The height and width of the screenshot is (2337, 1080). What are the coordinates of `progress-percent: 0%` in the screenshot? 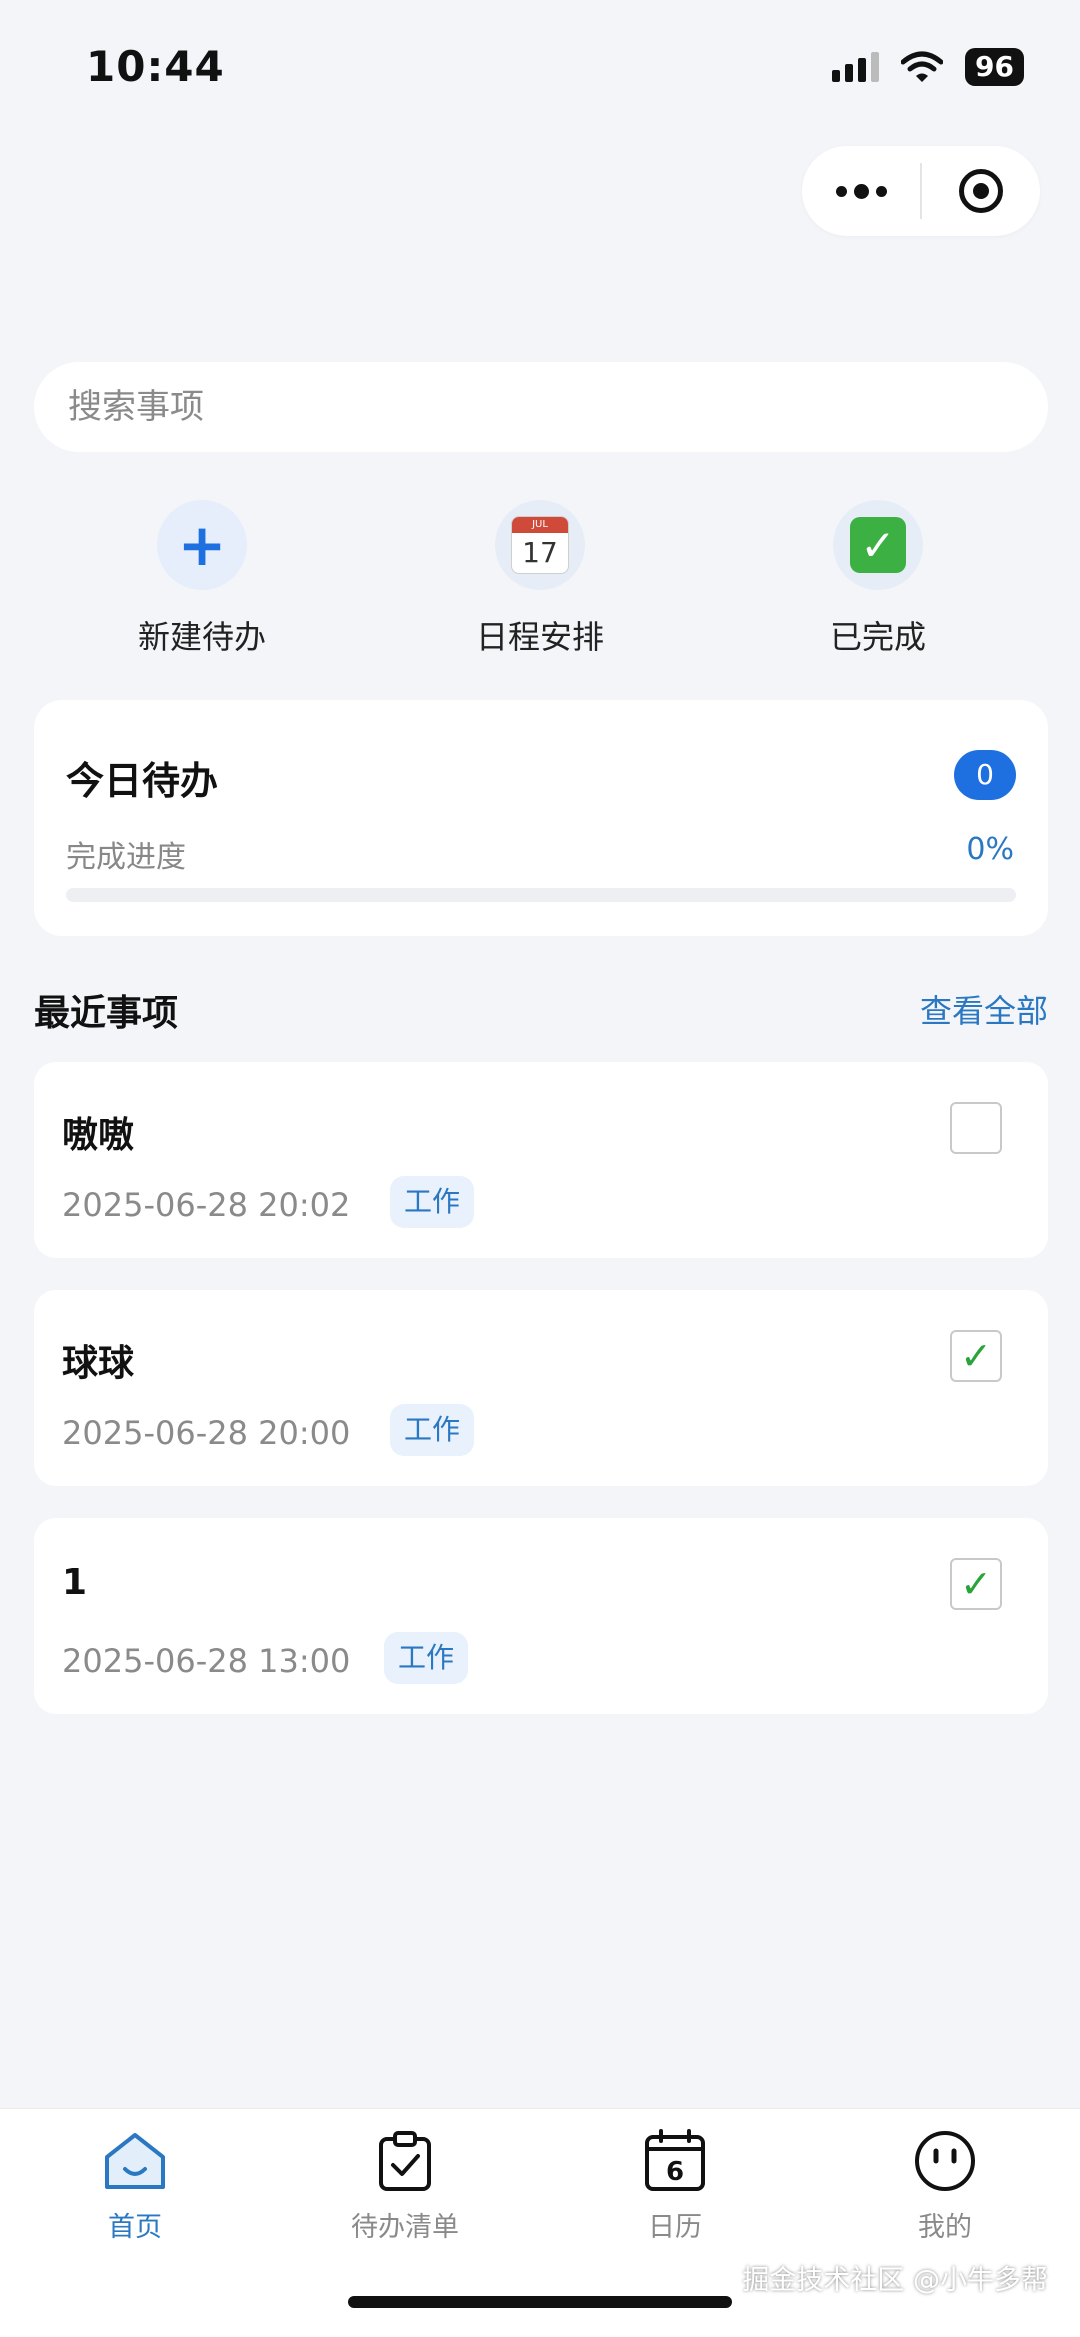 It's located at (990, 849).